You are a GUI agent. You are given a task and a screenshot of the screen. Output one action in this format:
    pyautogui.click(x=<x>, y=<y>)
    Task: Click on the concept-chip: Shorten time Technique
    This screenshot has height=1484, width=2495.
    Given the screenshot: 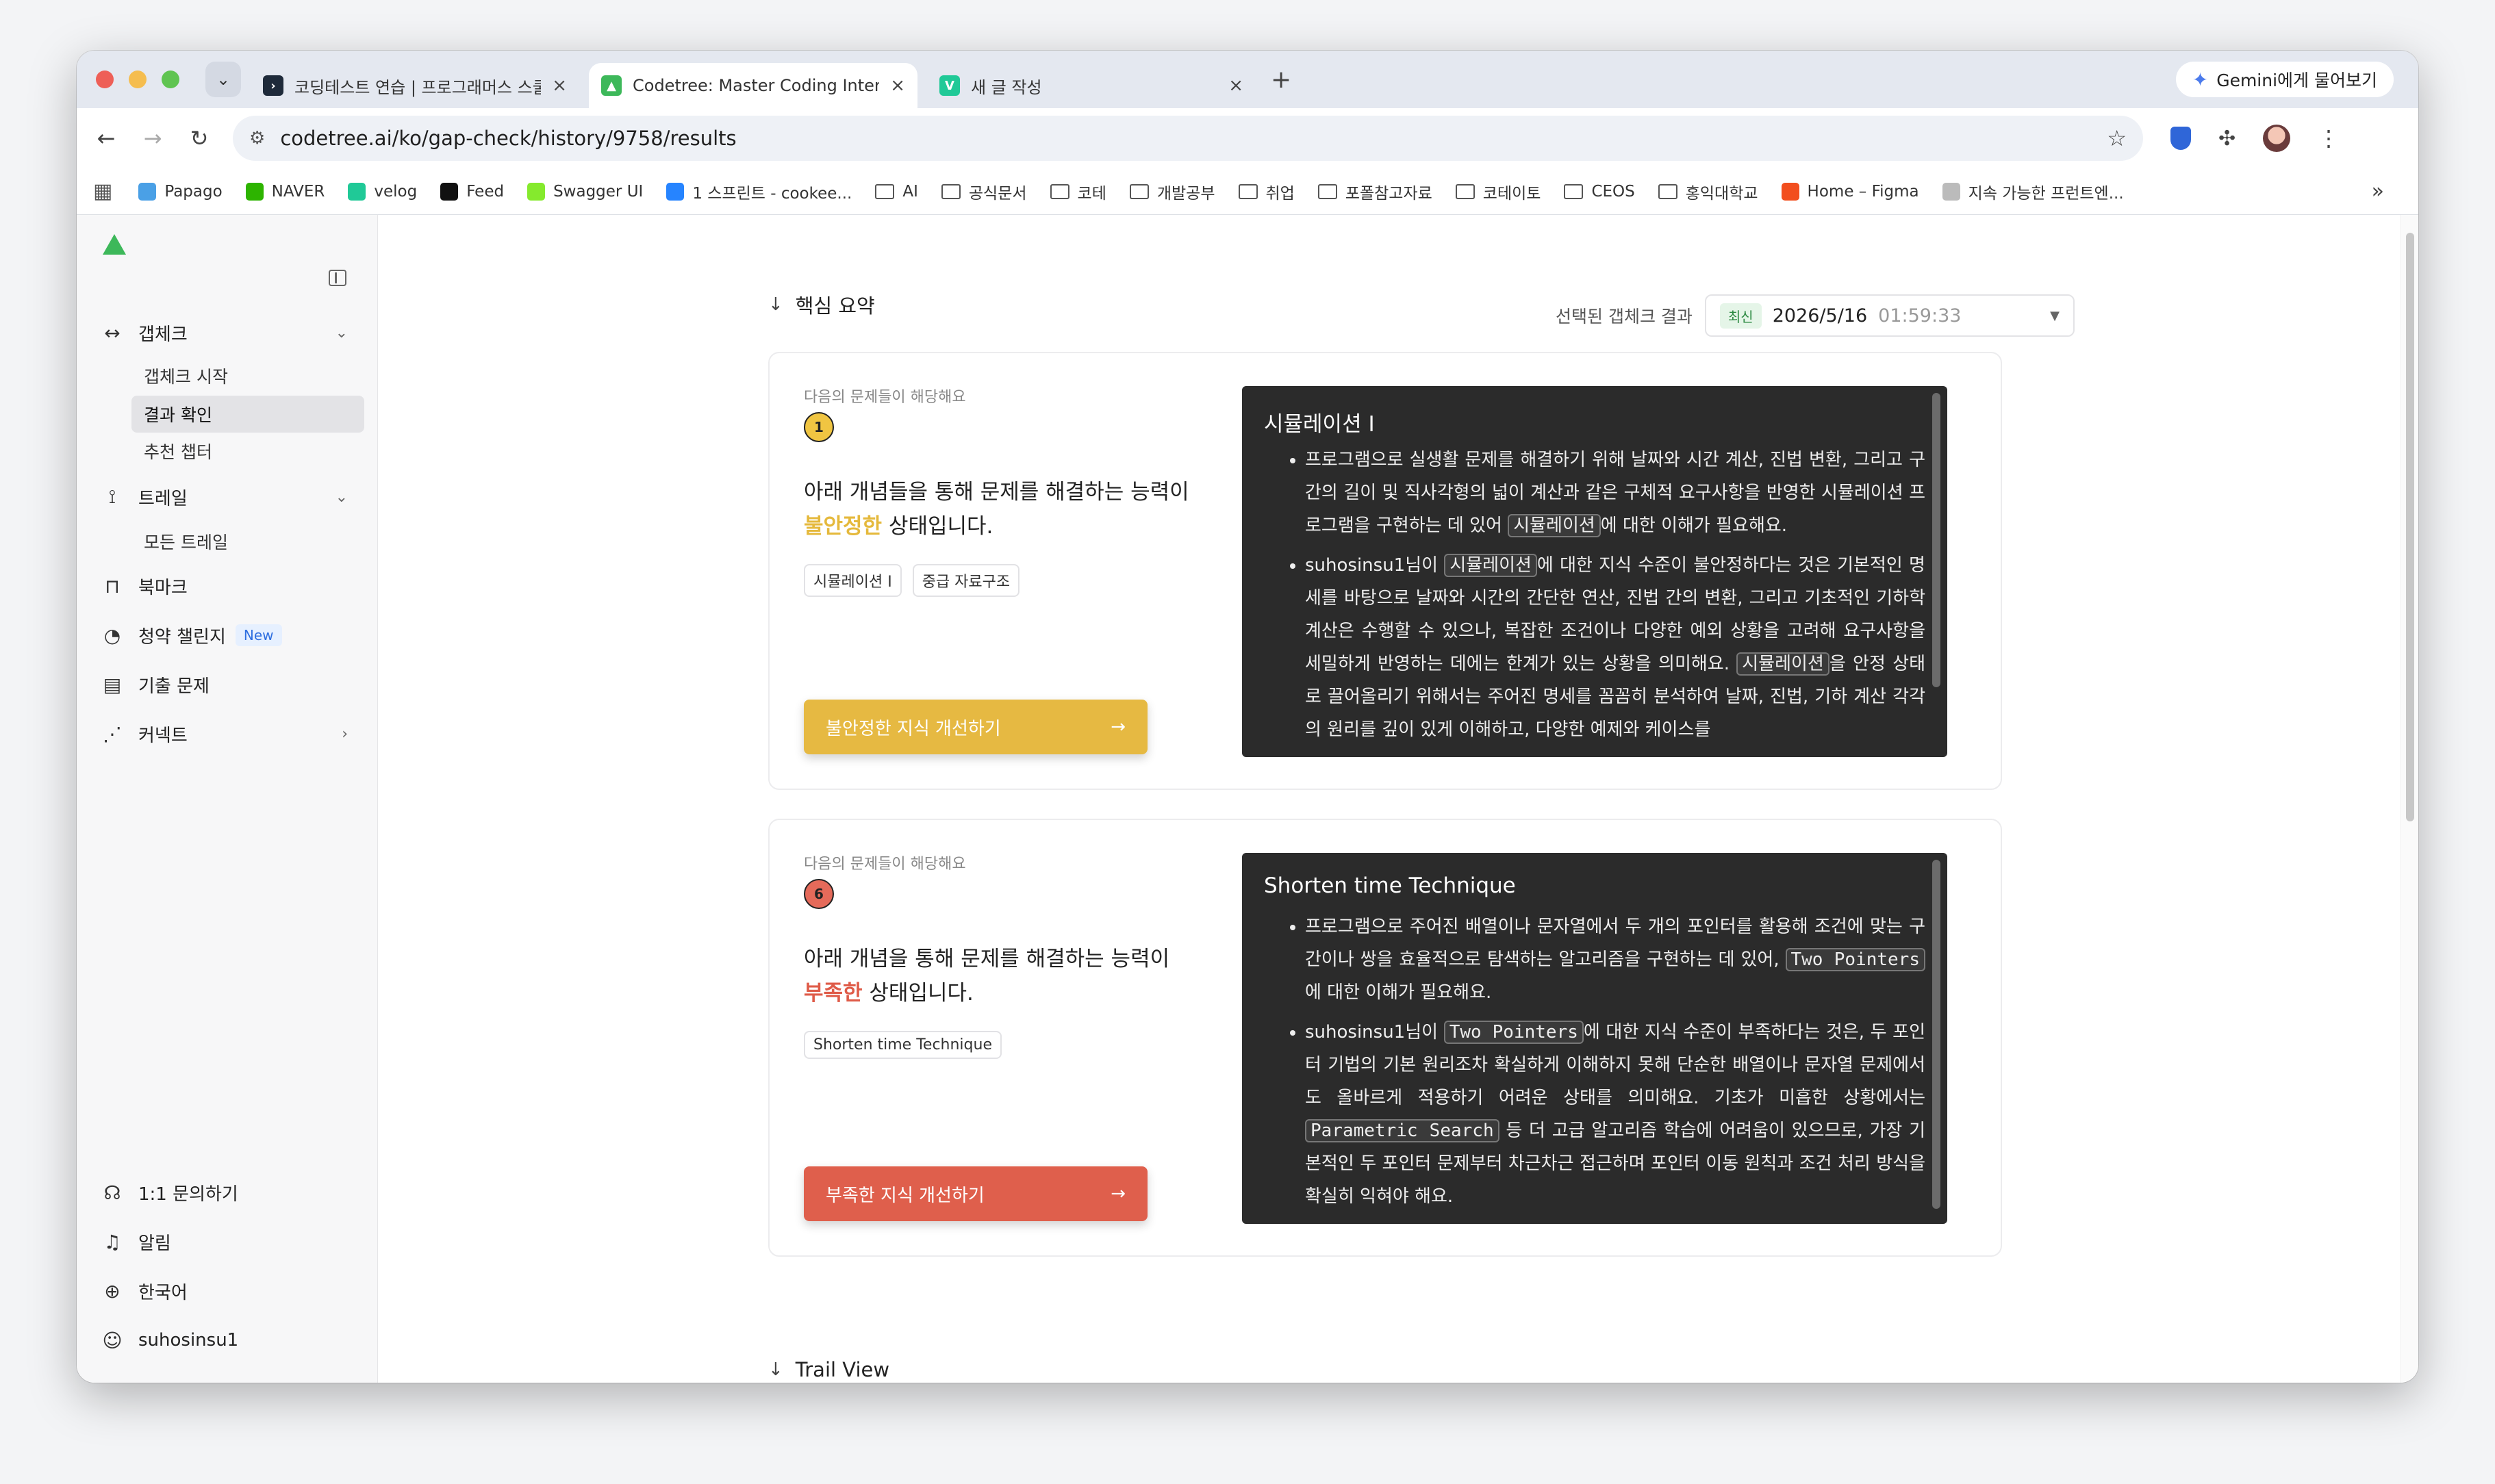 What is the action you would take?
    pyautogui.click(x=903, y=1045)
    